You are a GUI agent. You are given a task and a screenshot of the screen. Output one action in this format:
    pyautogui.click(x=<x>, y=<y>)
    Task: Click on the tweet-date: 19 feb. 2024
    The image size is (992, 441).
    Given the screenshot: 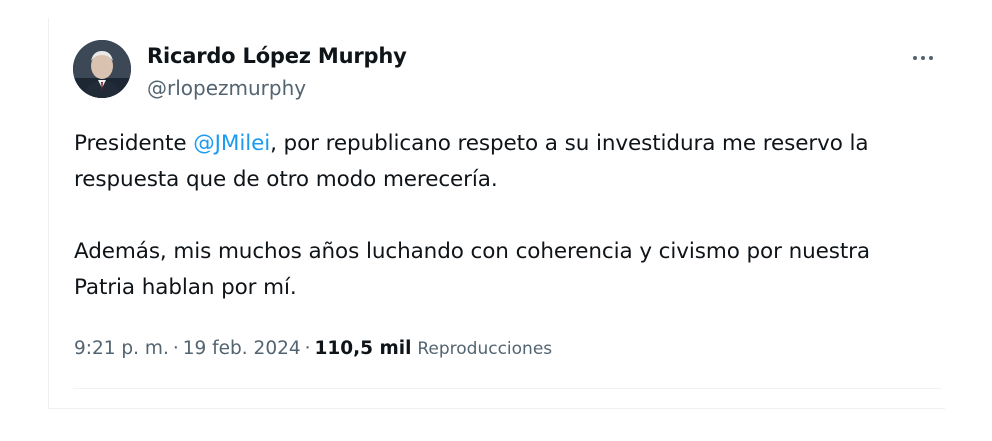 What is the action you would take?
    pyautogui.click(x=242, y=348)
    